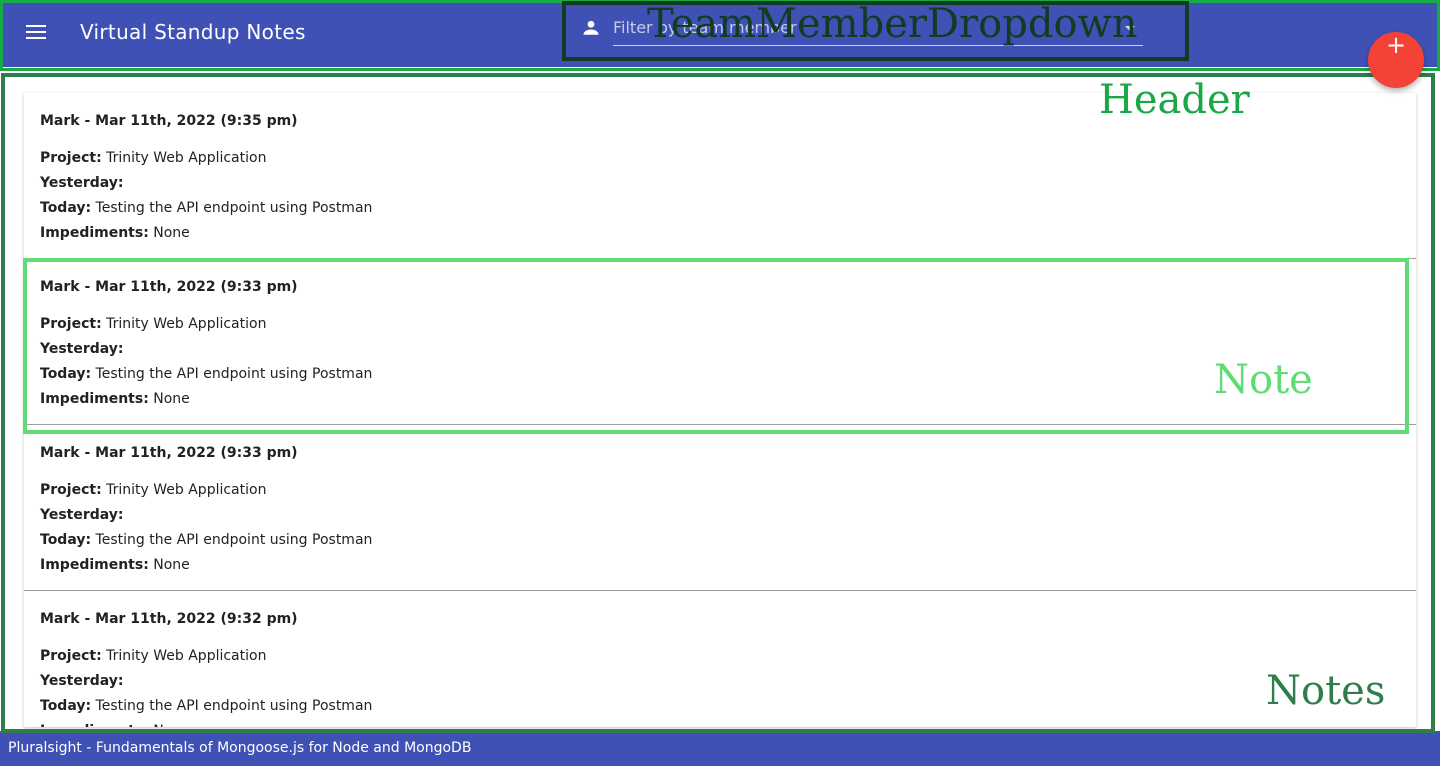 The width and height of the screenshot is (1440, 766). Describe the element at coordinates (1396, 45) in the screenshot. I see `plus-icon: +` at that location.